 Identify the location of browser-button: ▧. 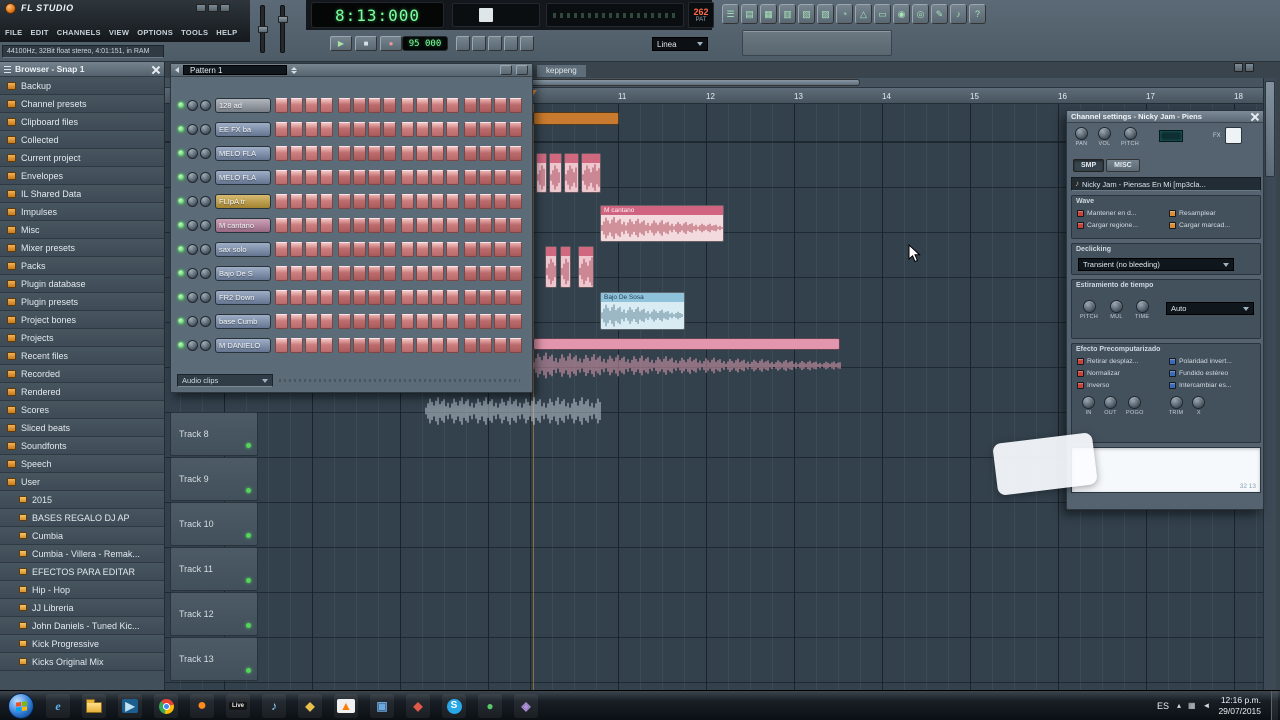
(806, 14).